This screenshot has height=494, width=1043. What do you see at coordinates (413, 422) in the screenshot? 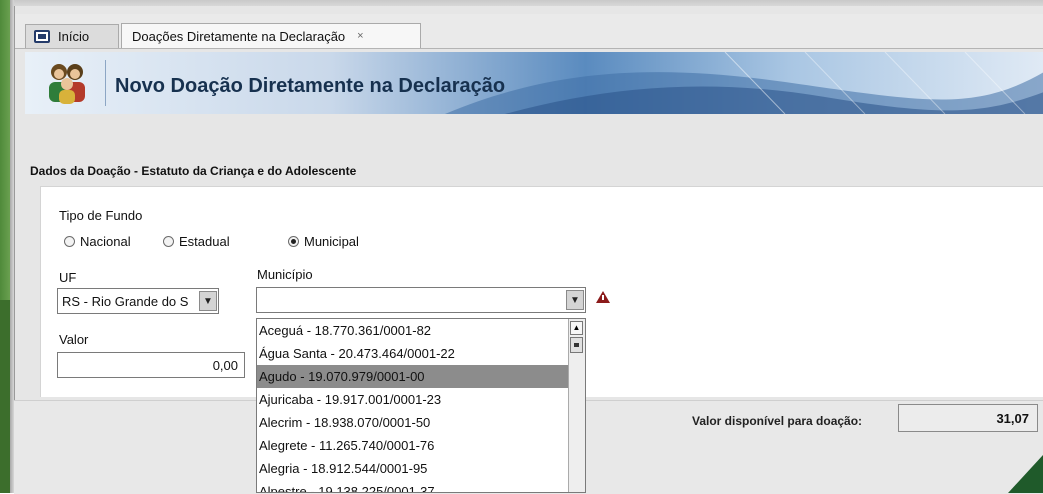
I see `list-item: Alecrim - 18.938.070/0001-50` at bounding box center [413, 422].